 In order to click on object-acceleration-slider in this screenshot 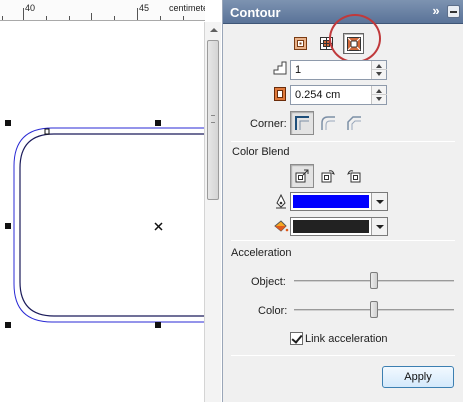, I will do `click(374, 281)`.